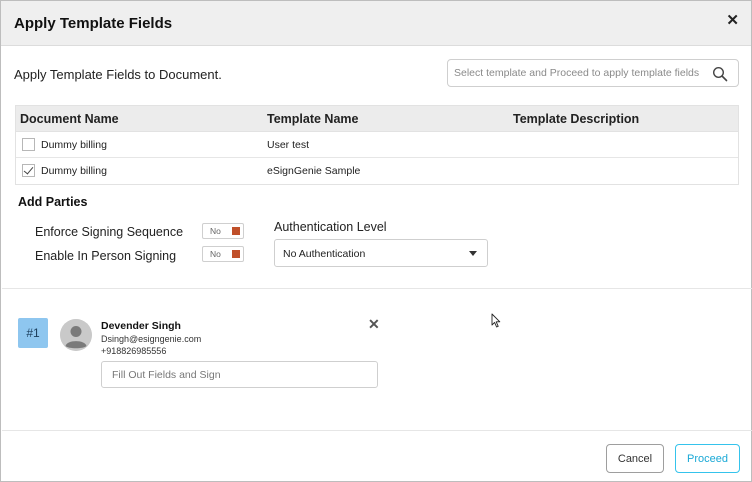  What do you see at coordinates (579, 73) in the screenshot?
I see `template-search-input` at bounding box center [579, 73].